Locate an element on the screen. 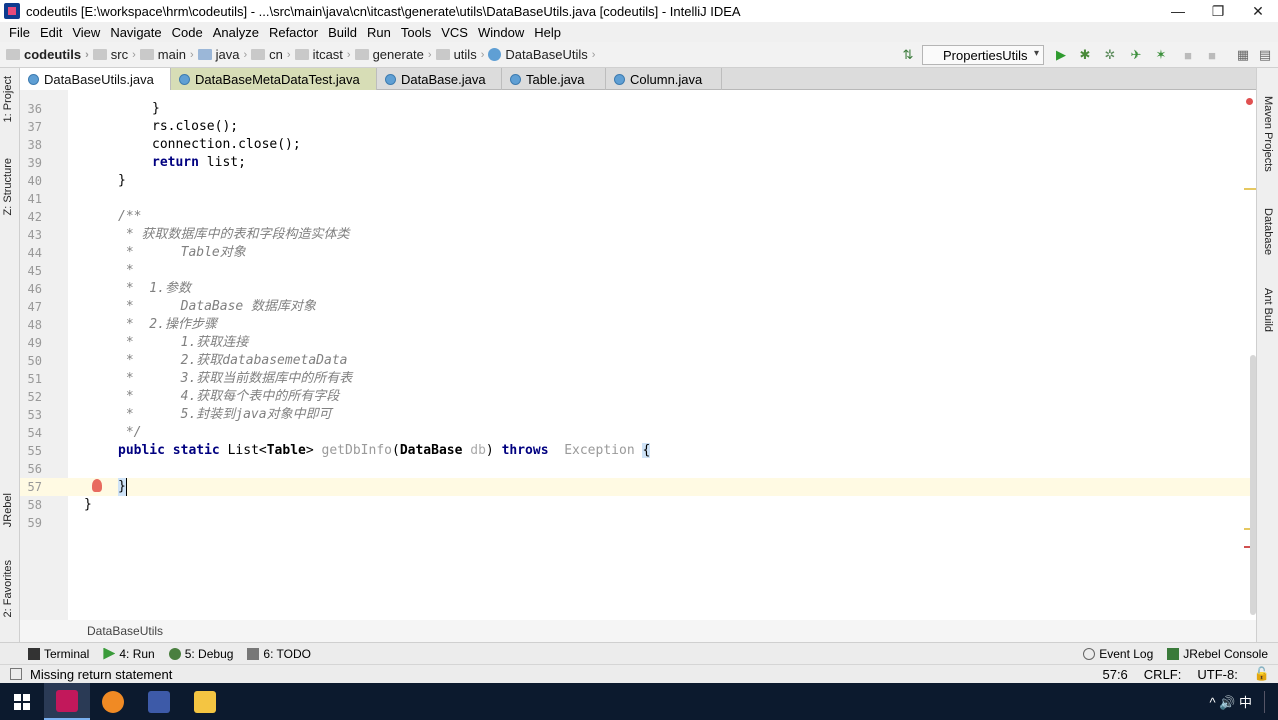 The width and height of the screenshot is (1278, 720). breadcrumb-label: codeutils is located at coordinates (53, 54).